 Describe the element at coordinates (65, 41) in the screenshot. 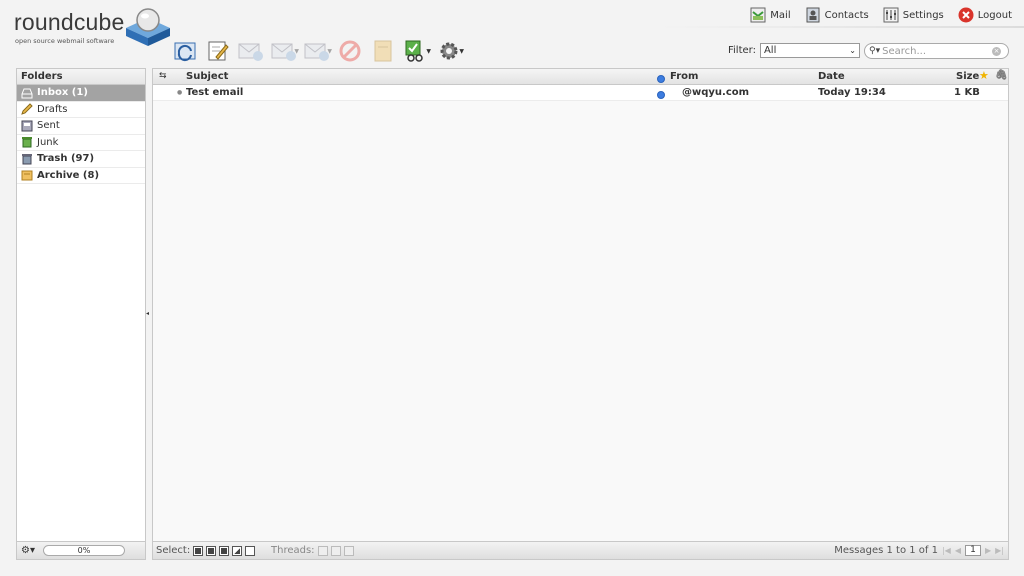

I see `logo-tagline: open source webmail software` at that location.